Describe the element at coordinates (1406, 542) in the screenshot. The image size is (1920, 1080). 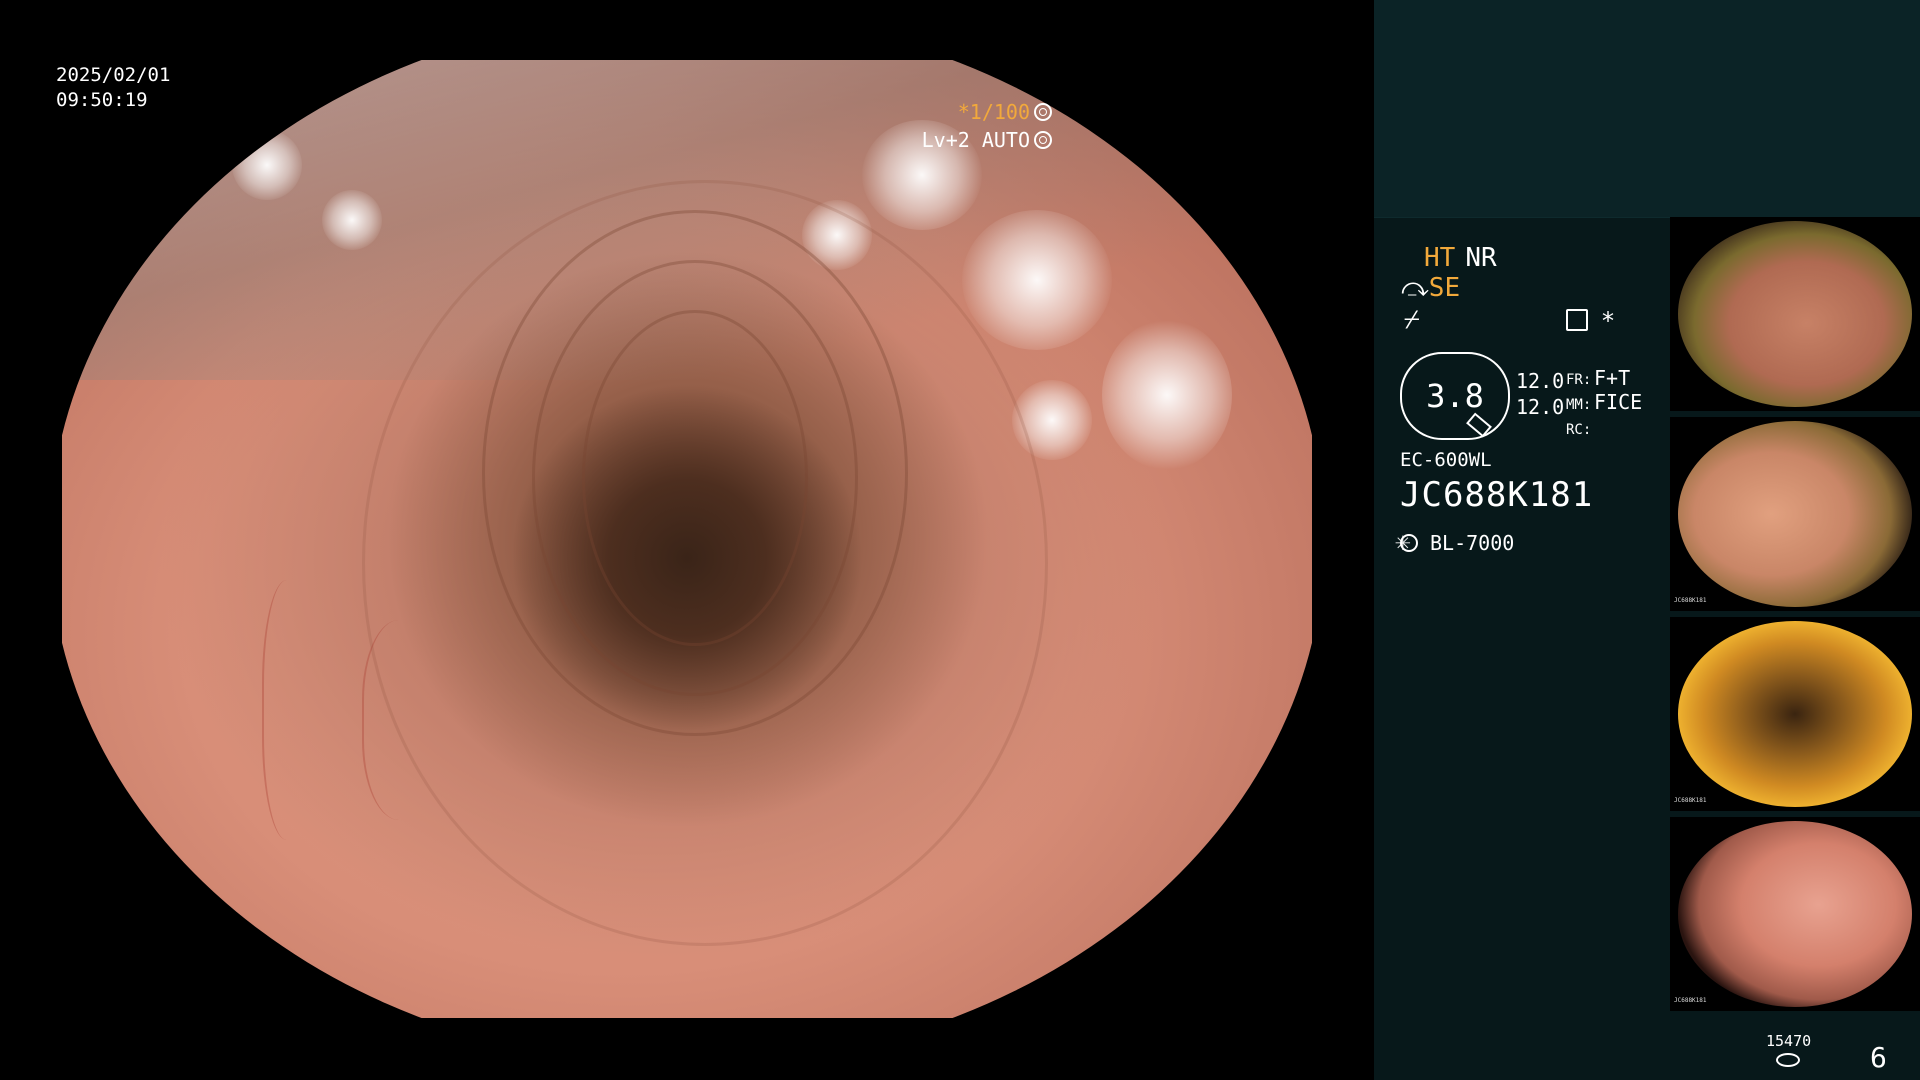
I see `light-source-icon` at that location.